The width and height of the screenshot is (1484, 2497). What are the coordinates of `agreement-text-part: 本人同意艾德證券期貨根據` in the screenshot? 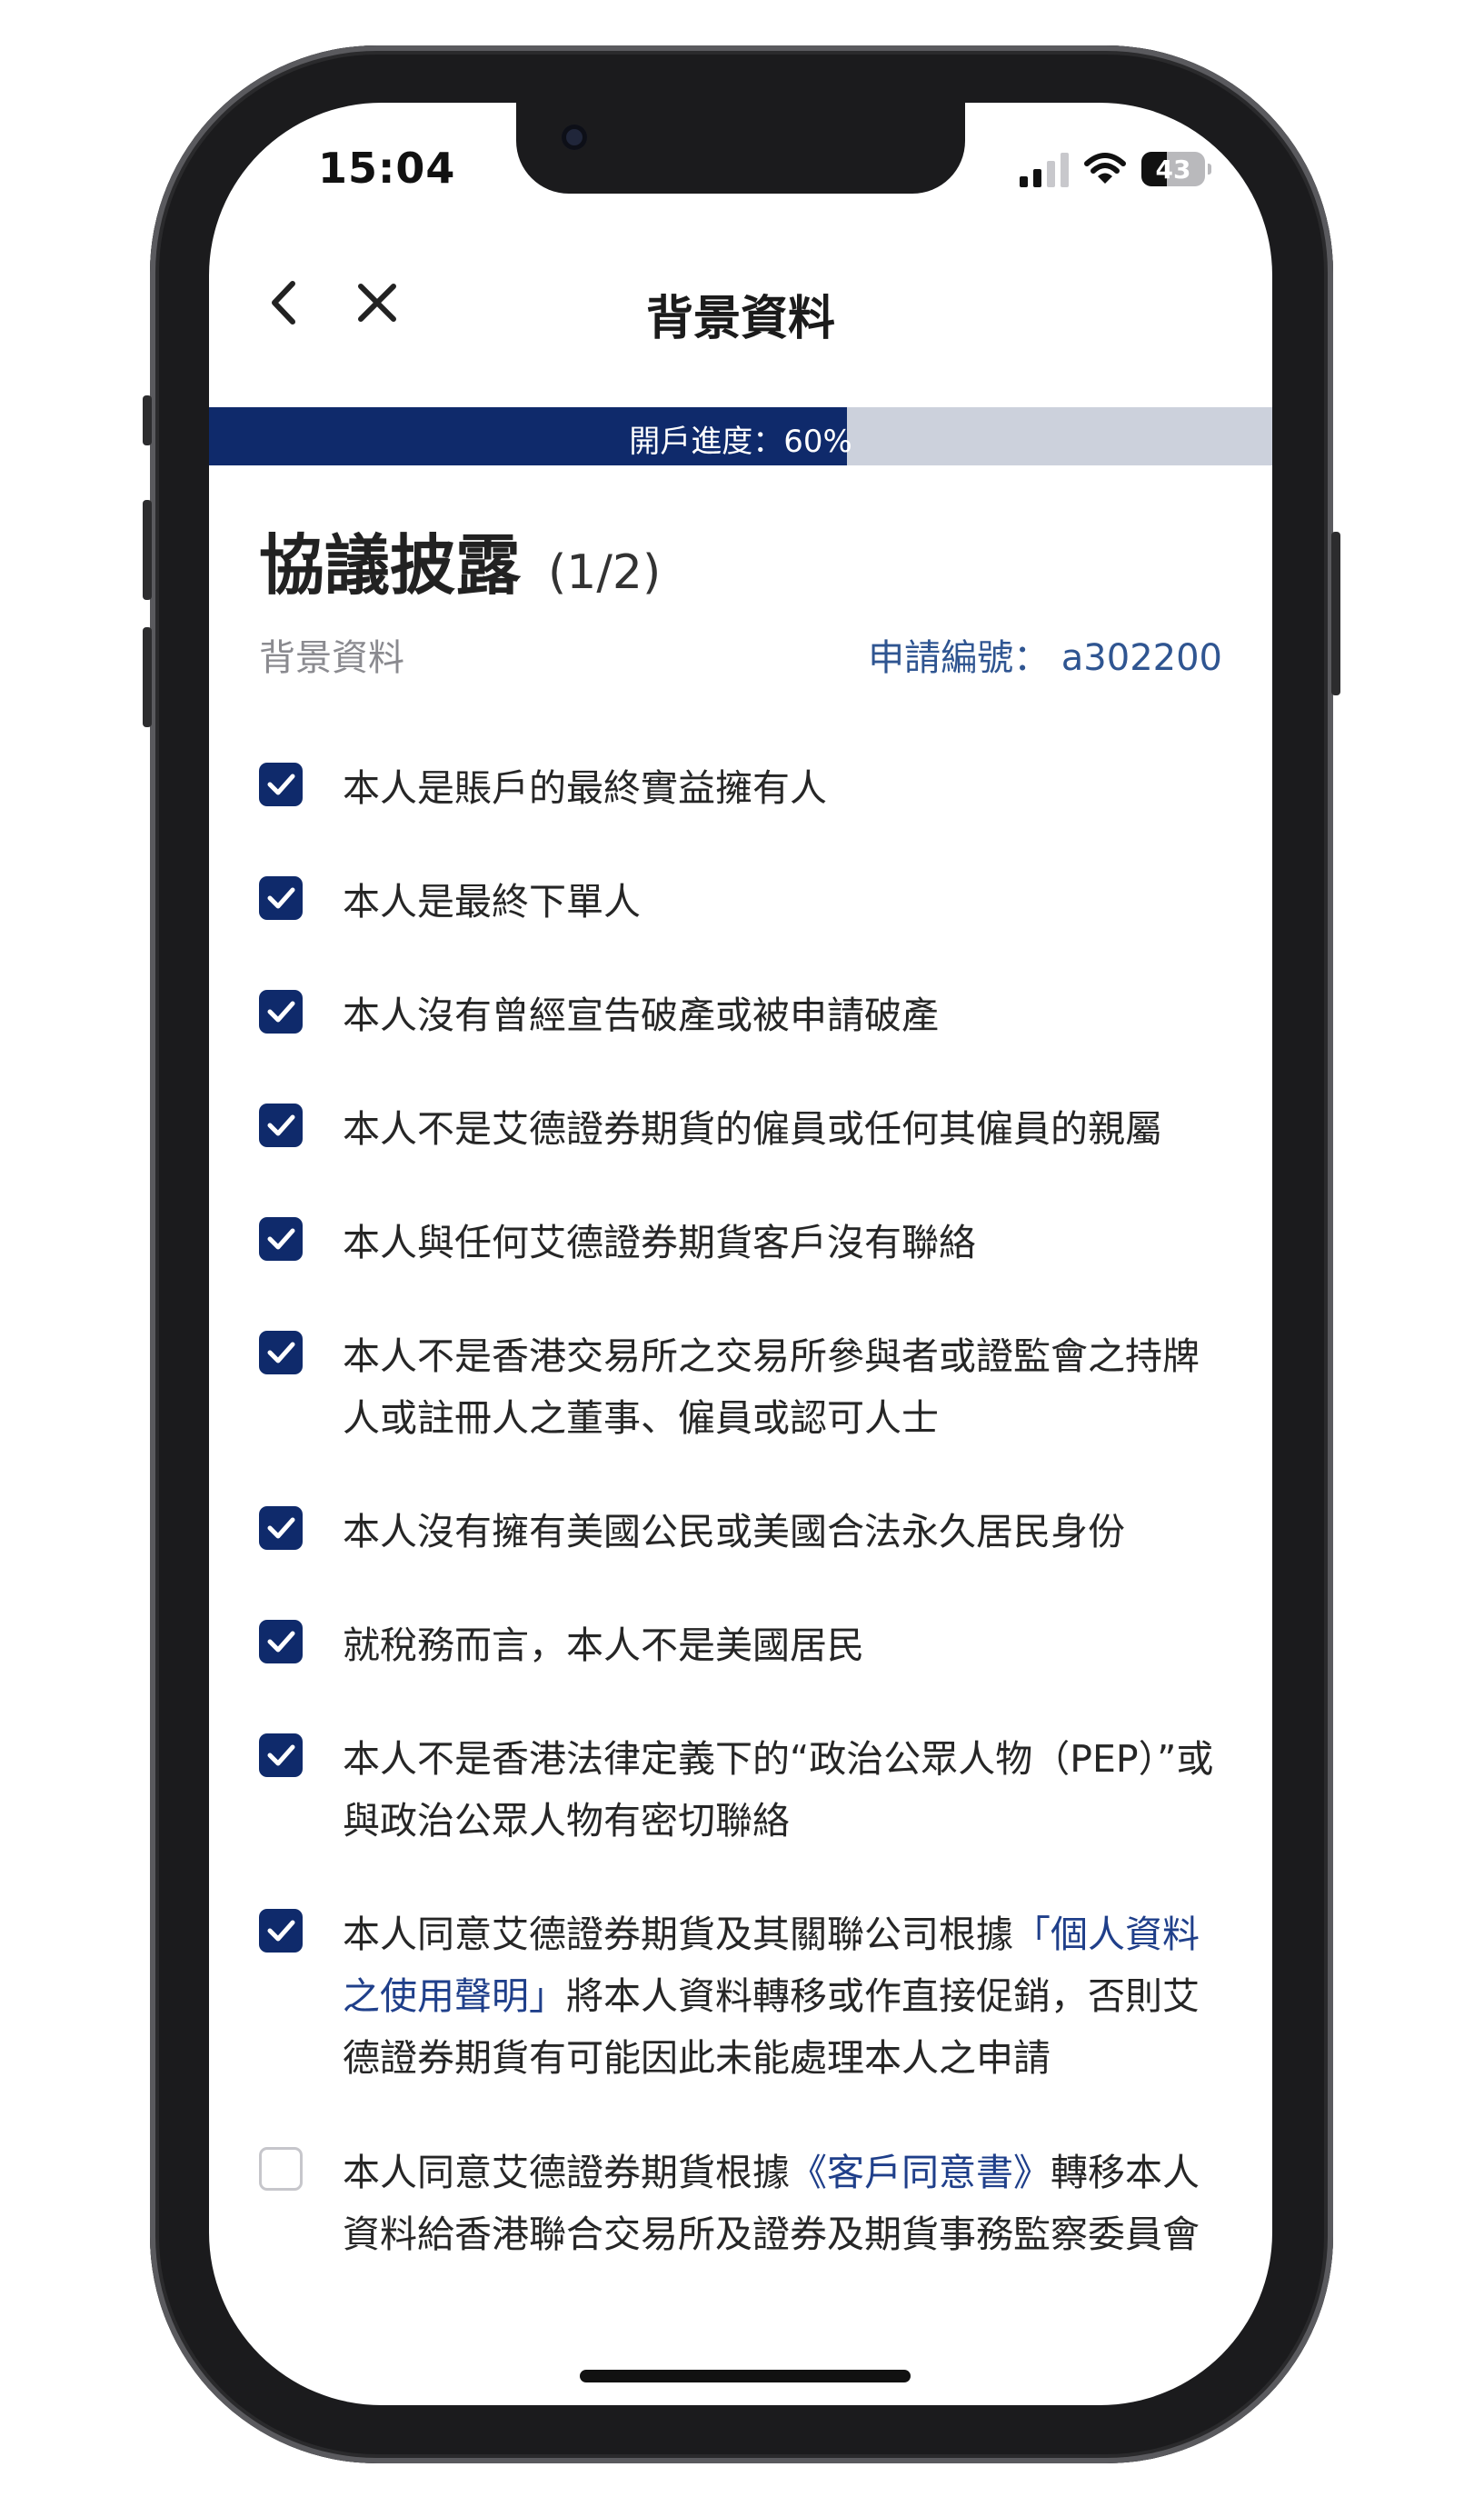 It's located at (566, 2172).